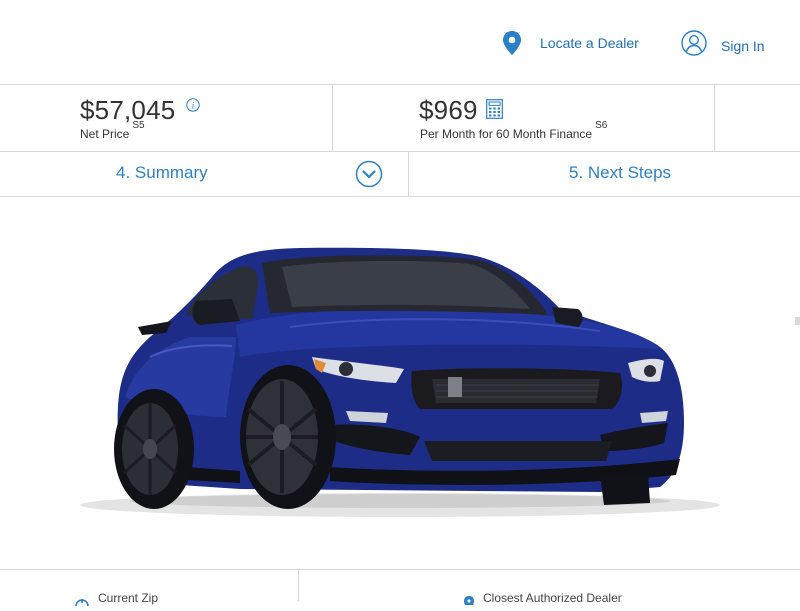  I want to click on monthly-footnote: S6, so click(601, 125).